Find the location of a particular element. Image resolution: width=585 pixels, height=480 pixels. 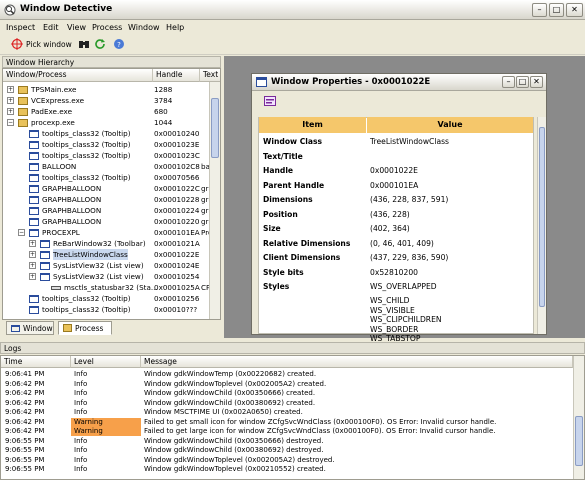

menu-help: Help is located at coordinates (175, 27).